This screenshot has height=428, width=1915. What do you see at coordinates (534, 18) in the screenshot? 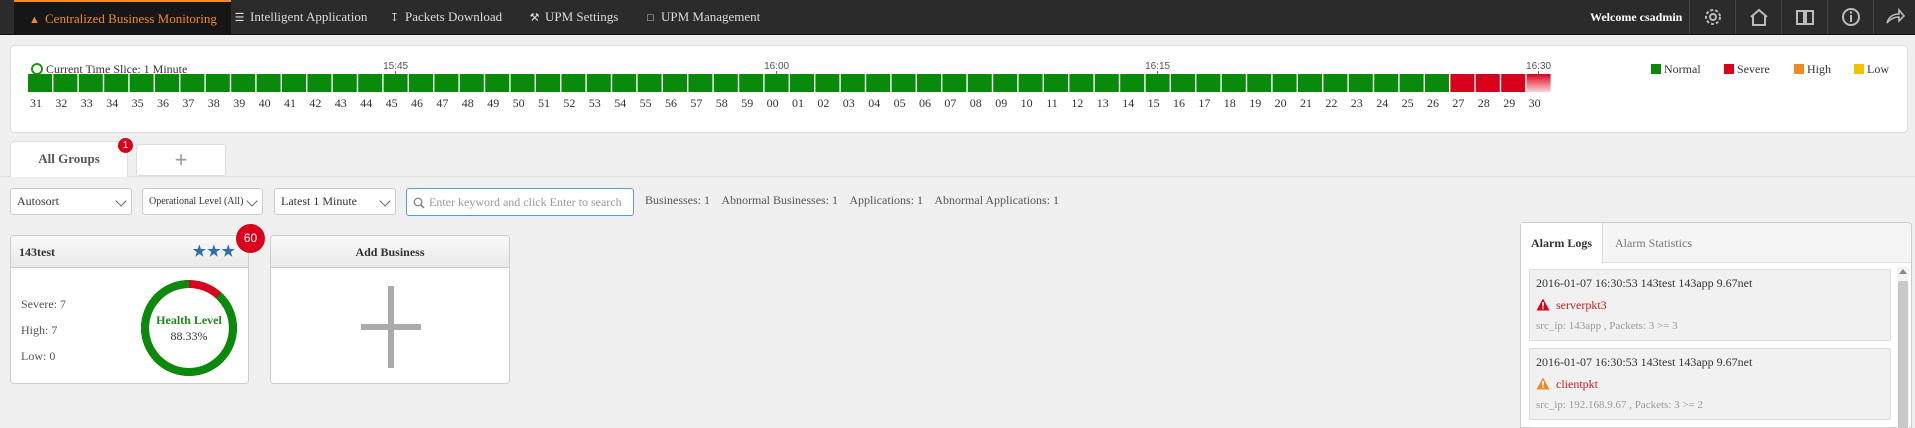
I see `wrench-icon: ⚒` at bounding box center [534, 18].